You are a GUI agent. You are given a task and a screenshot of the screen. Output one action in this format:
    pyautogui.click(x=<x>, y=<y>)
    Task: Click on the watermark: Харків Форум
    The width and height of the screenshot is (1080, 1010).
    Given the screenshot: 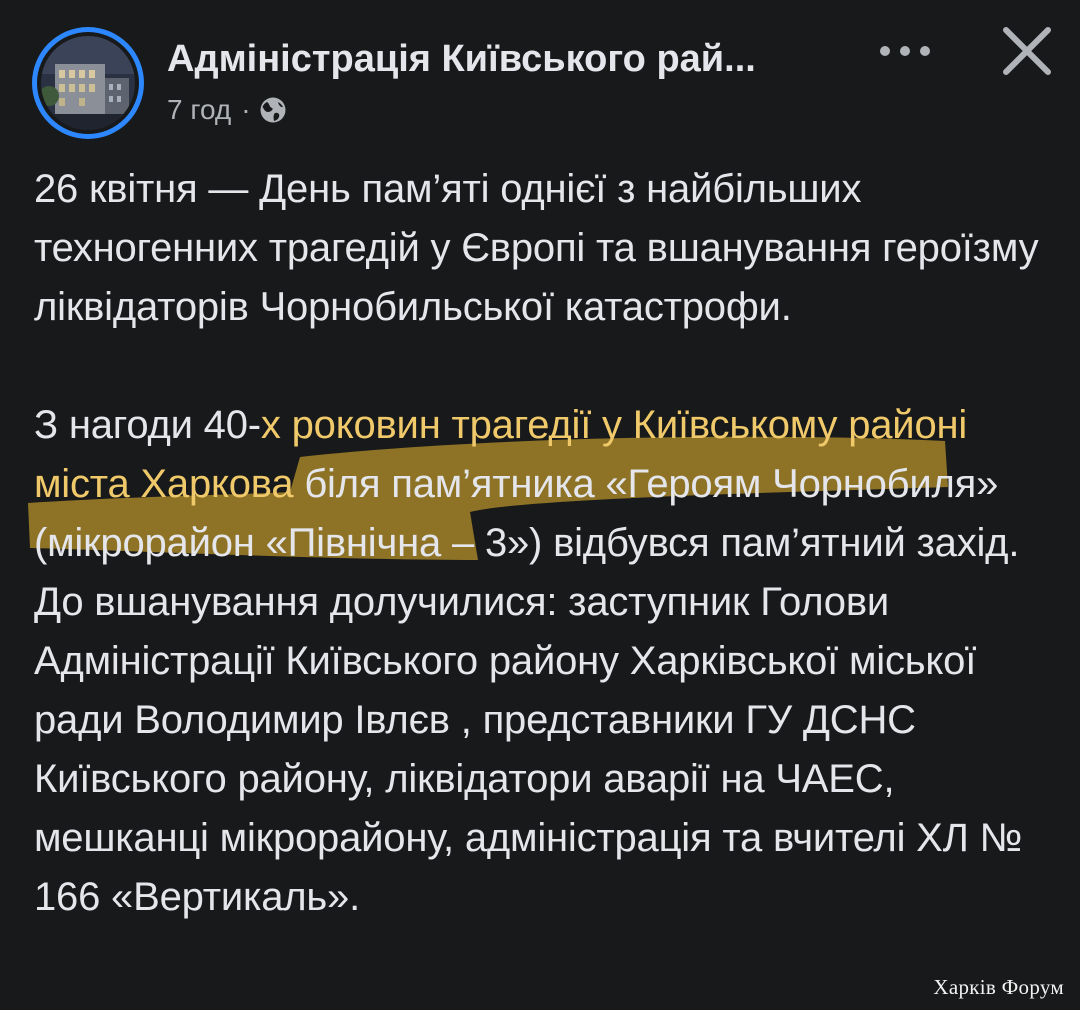 What is the action you would take?
    pyautogui.click(x=998, y=987)
    